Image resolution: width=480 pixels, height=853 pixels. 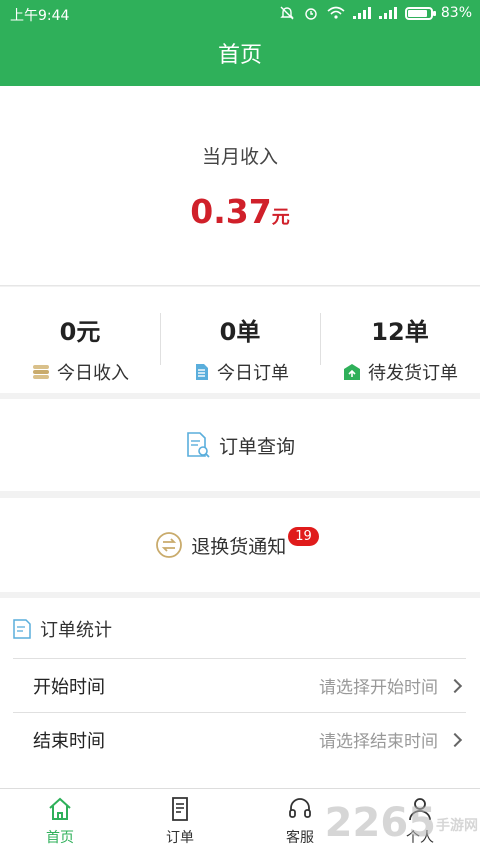 What do you see at coordinates (400, 332) in the screenshot?
I see `stat-value: 12单` at bounding box center [400, 332].